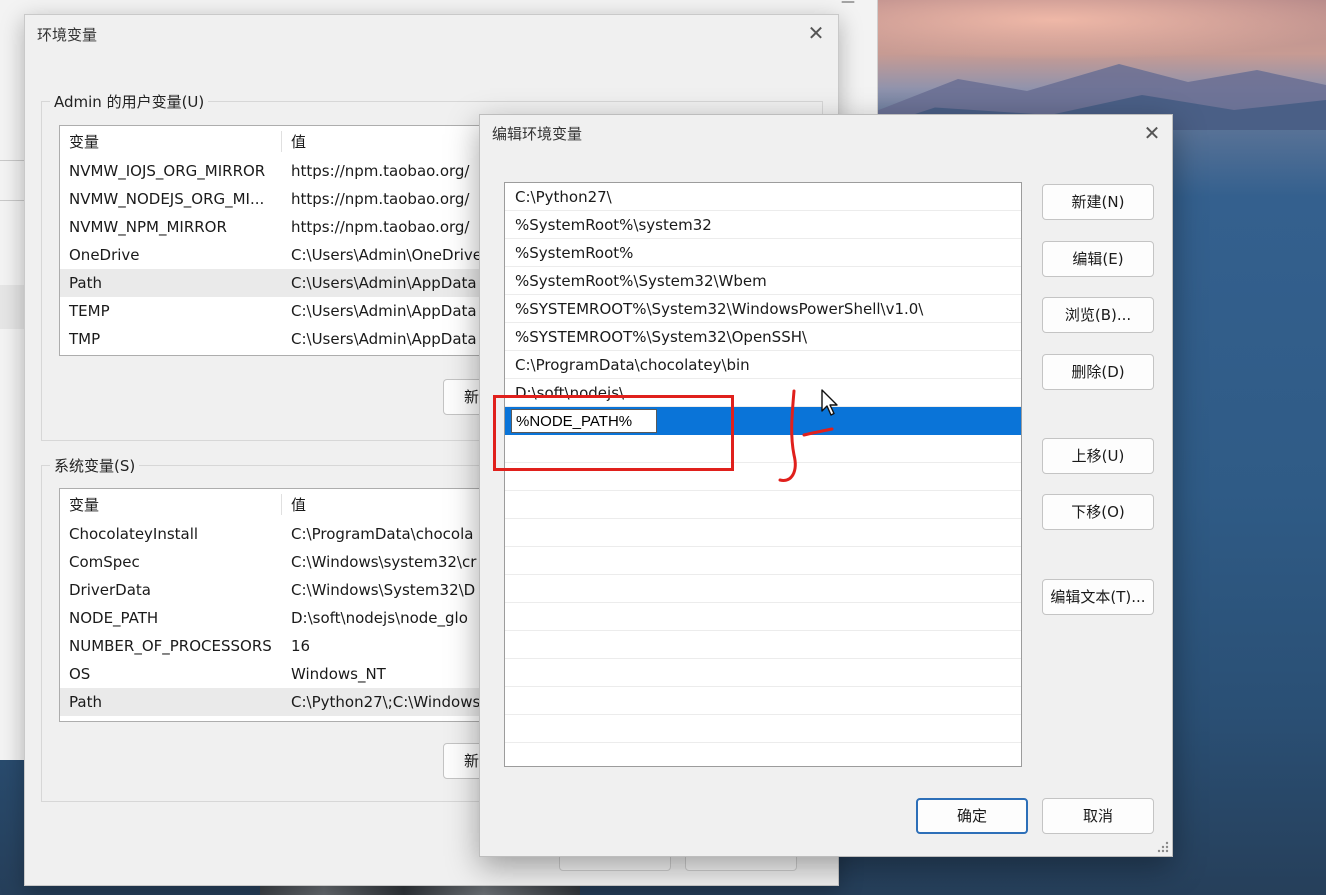 This screenshot has height=895, width=1326. Describe the element at coordinates (279, 255) in the screenshot. I see `table-row: OneDrive C:\Users\Admin\OneDrive` at that location.